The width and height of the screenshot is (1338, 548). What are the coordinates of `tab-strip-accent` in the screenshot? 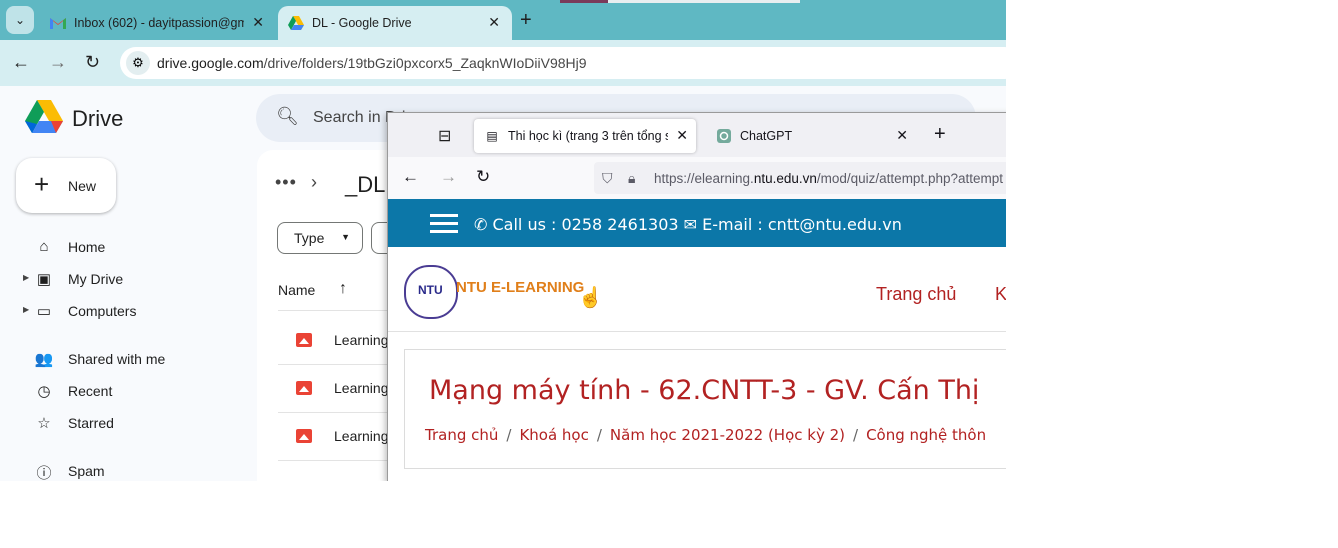 It's located at (584, 1).